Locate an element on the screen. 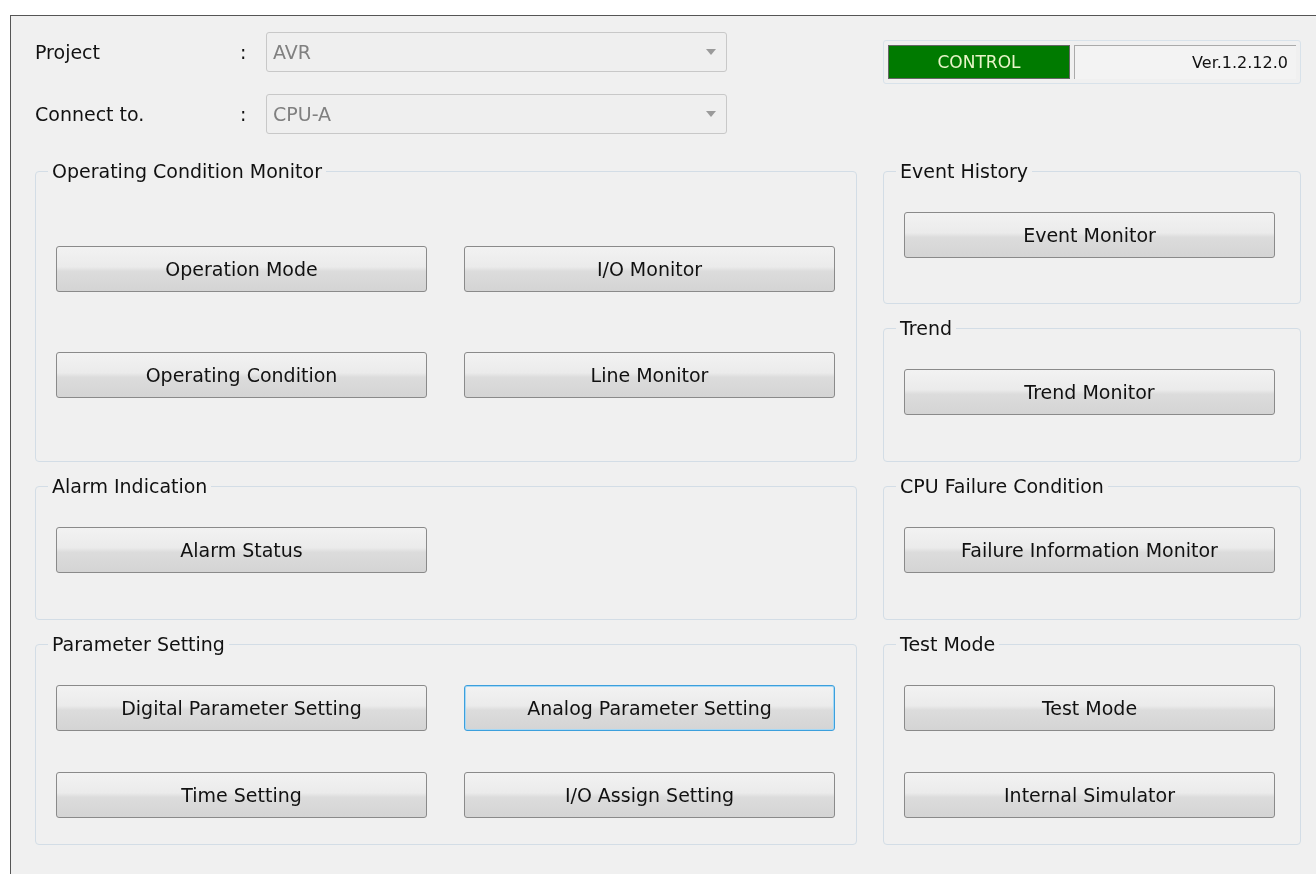 This screenshot has height=874, width=1316. field-label: Project is located at coordinates (68, 52).